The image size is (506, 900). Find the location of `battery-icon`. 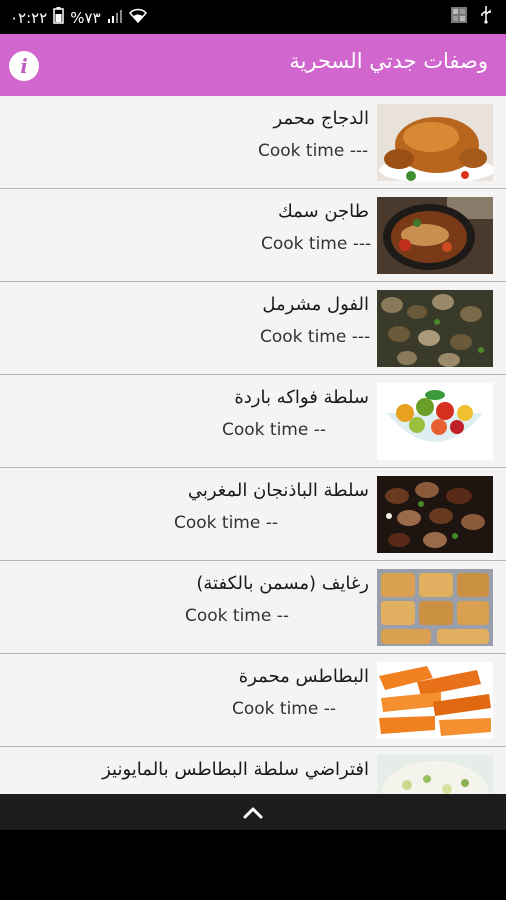

battery-icon is located at coordinates (59, 17).